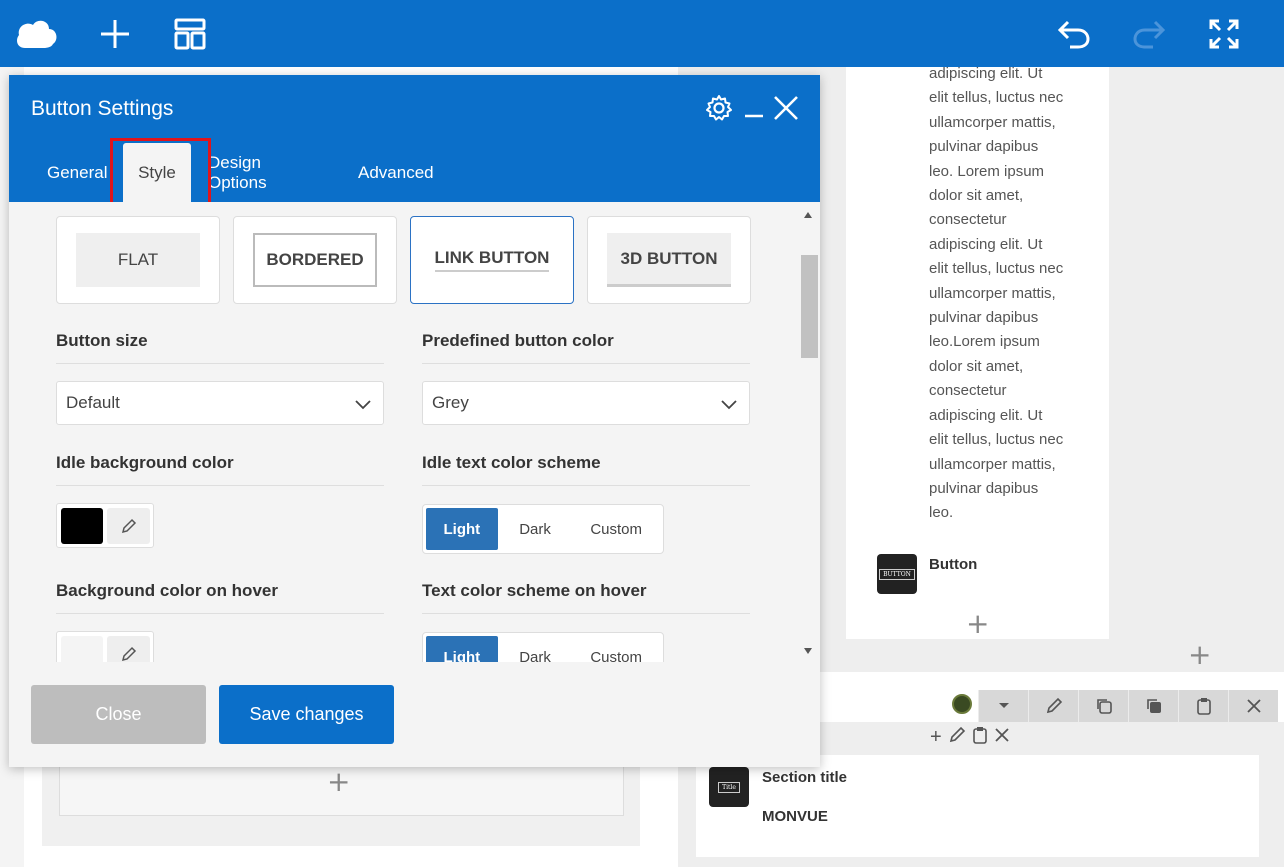 The height and width of the screenshot is (867, 1284). What do you see at coordinates (980, 738) in the screenshot?
I see `mini-paste-icon` at bounding box center [980, 738].